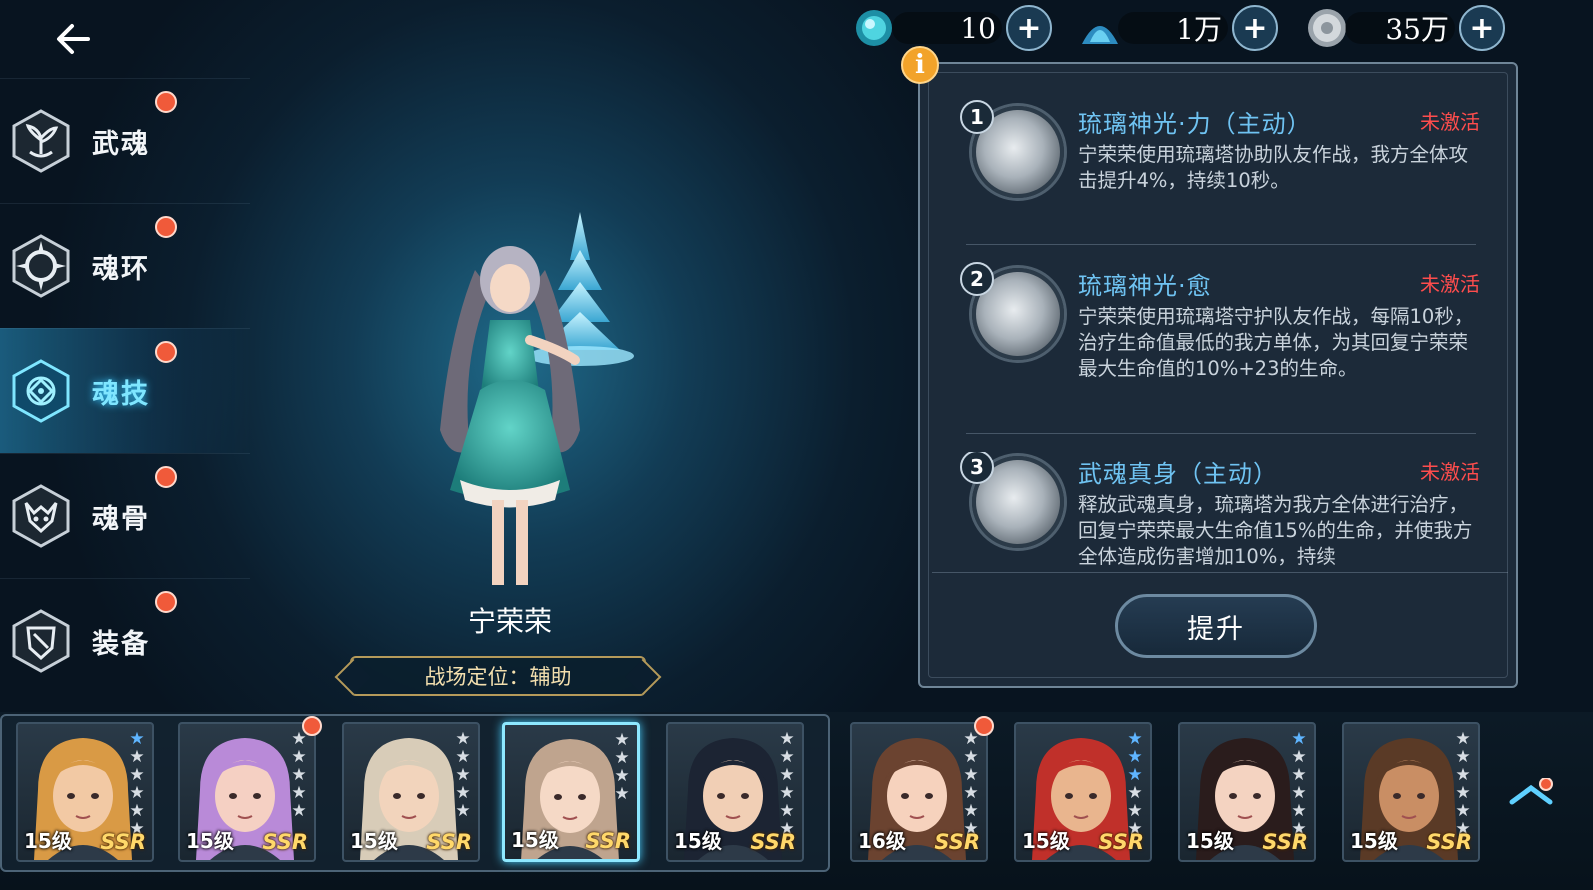 The width and height of the screenshot is (1593, 890). I want to click on star-rating: ★ ★ ★ ★ ★, so click(463, 775).